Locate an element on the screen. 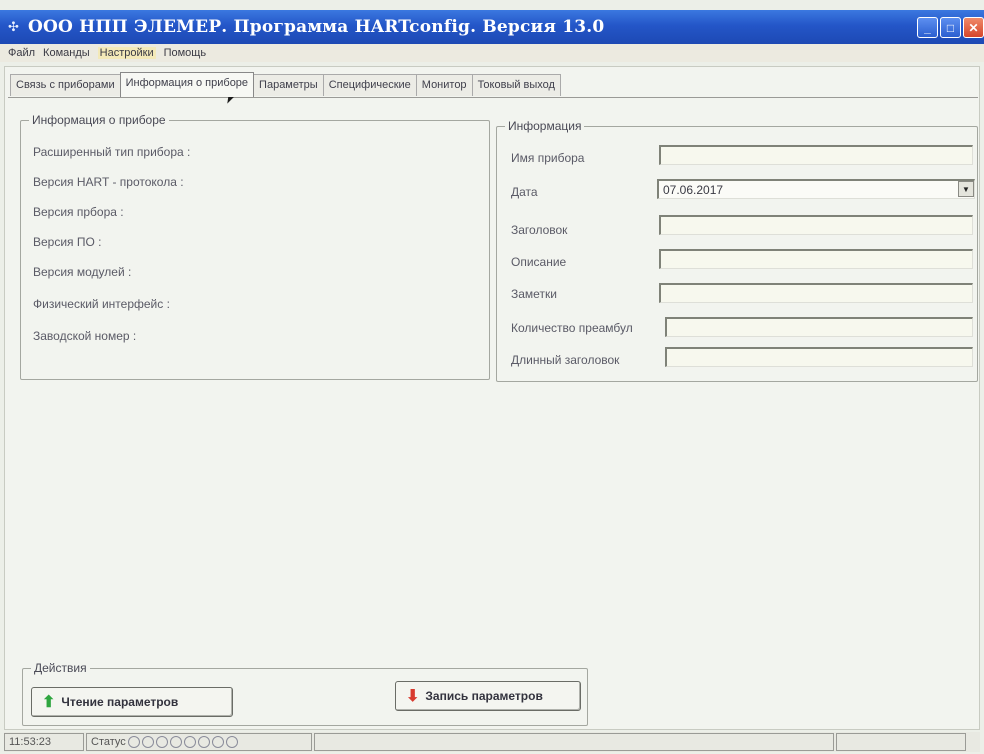  status-message is located at coordinates (574, 742).